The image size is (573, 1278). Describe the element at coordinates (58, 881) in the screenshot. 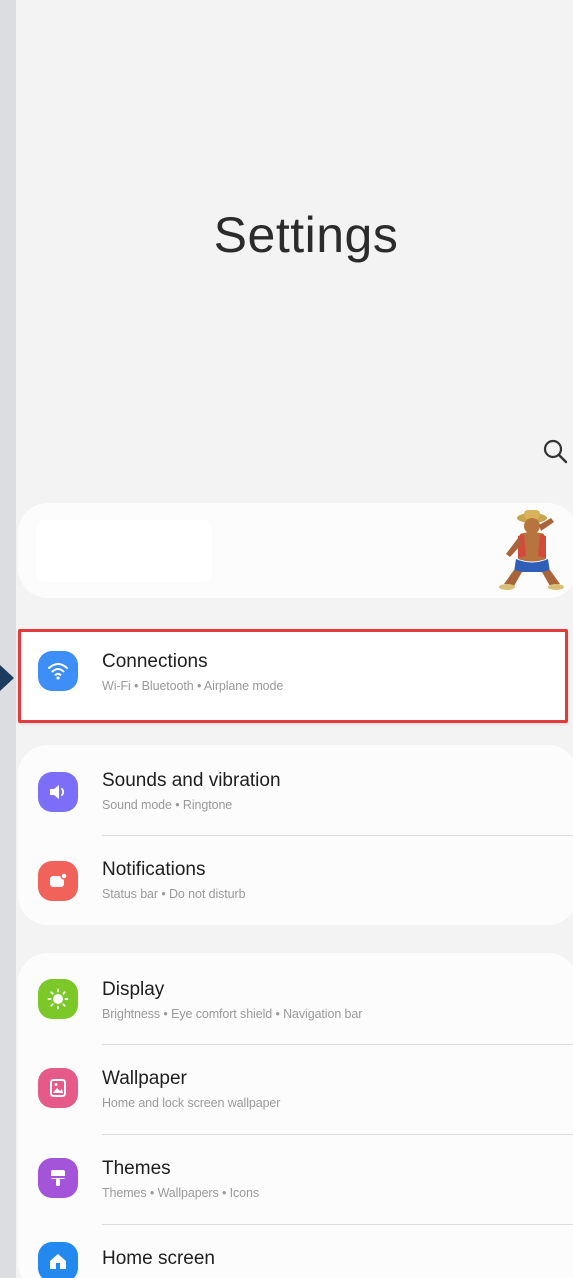

I see `notification-icon` at that location.